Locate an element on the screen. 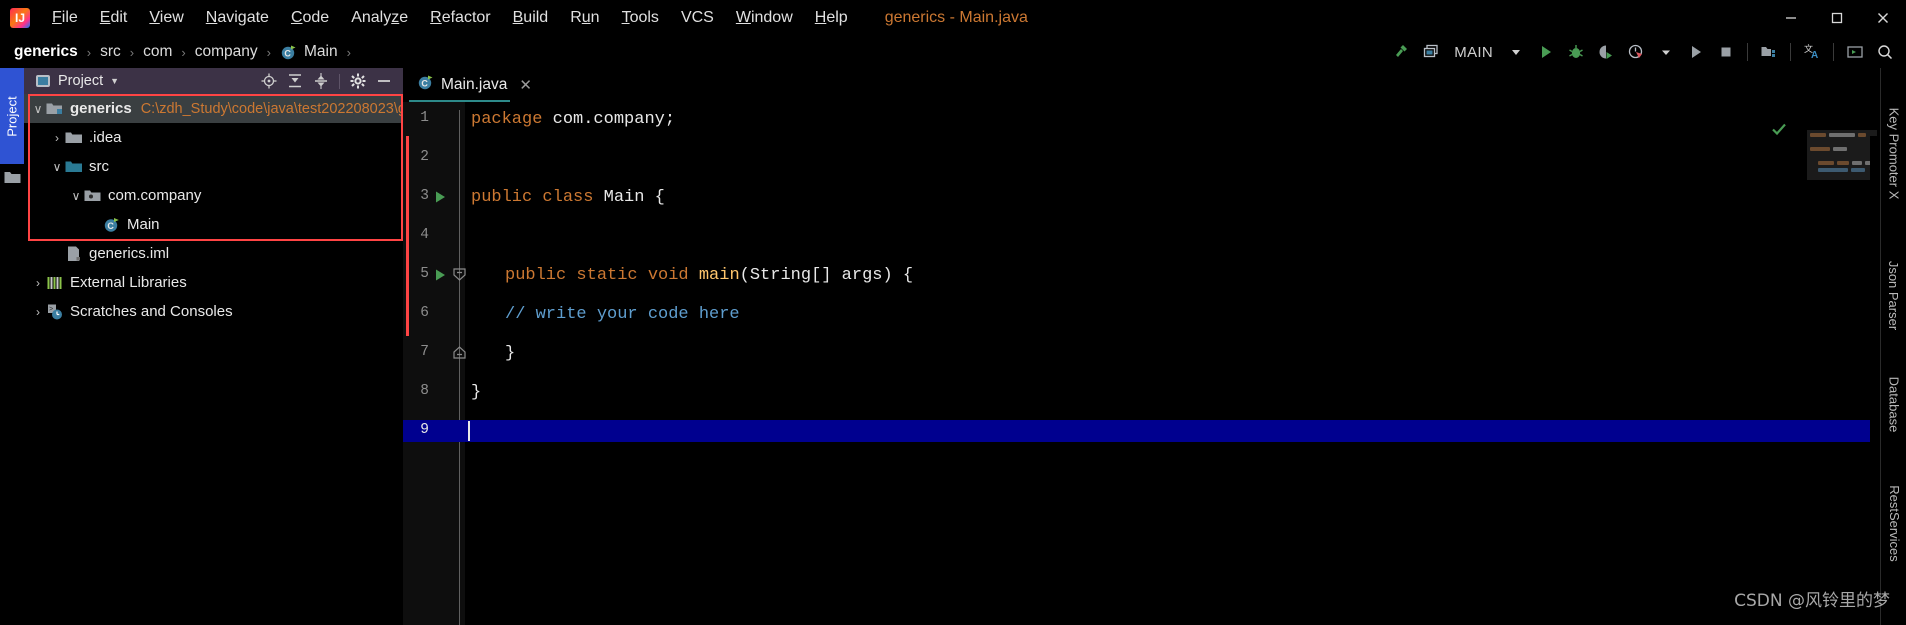 The height and width of the screenshot is (625, 1906). expand-all-icon is located at coordinates (295, 81).